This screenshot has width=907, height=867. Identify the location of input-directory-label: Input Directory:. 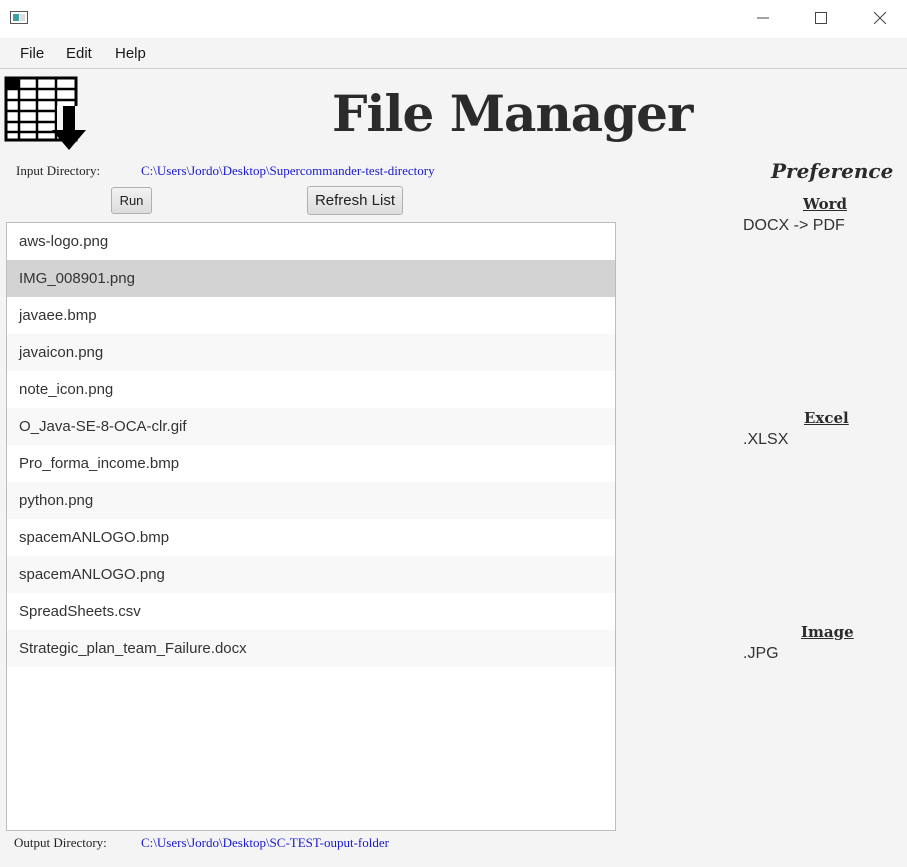
(58, 170).